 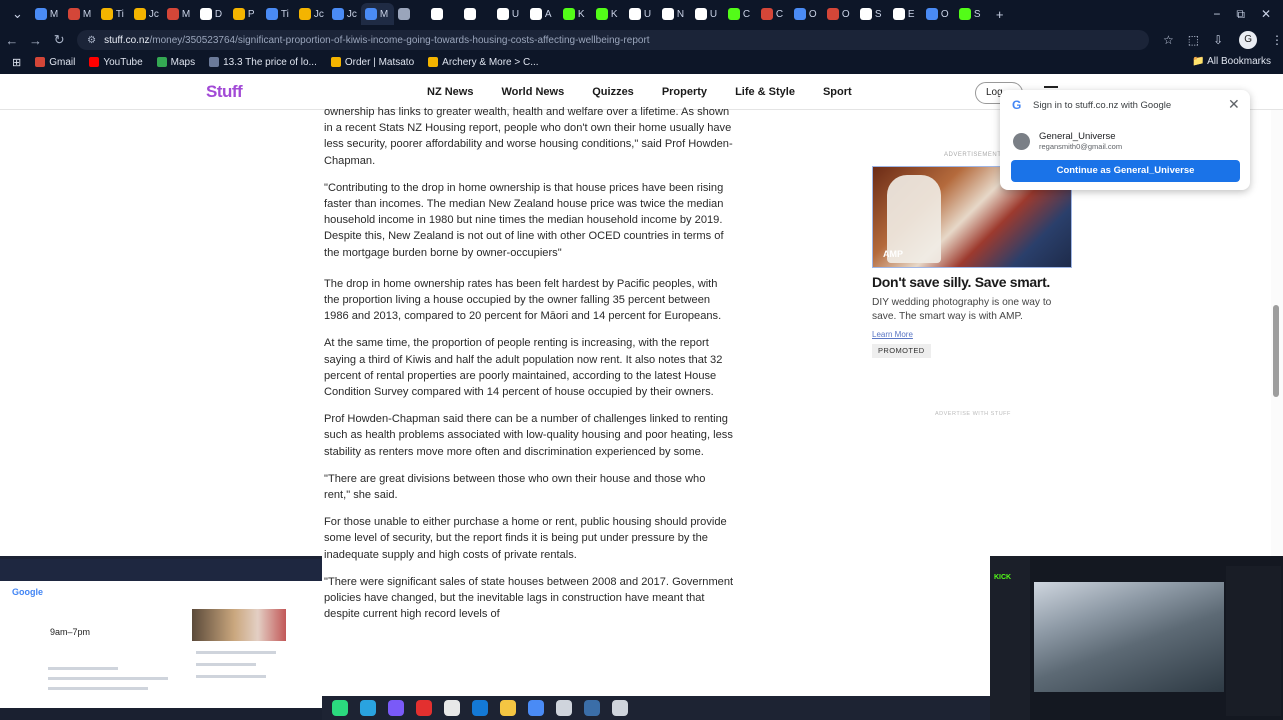 What do you see at coordinates (684, 92) in the screenshot?
I see `nav-property: Property` at bounding box center [684, 92].